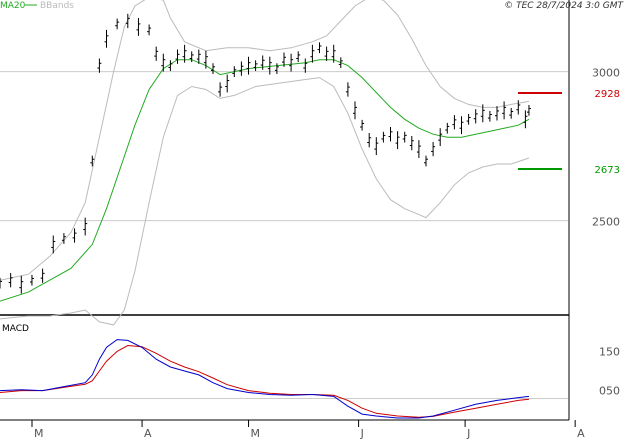 This screenshot has height=440, width=627. What do you see at coordinates (564, 6) in the screenshot?
I see `copyright-text: © TEC 28/7/2024 3:0 GMT` at bounding box center [564, 6].